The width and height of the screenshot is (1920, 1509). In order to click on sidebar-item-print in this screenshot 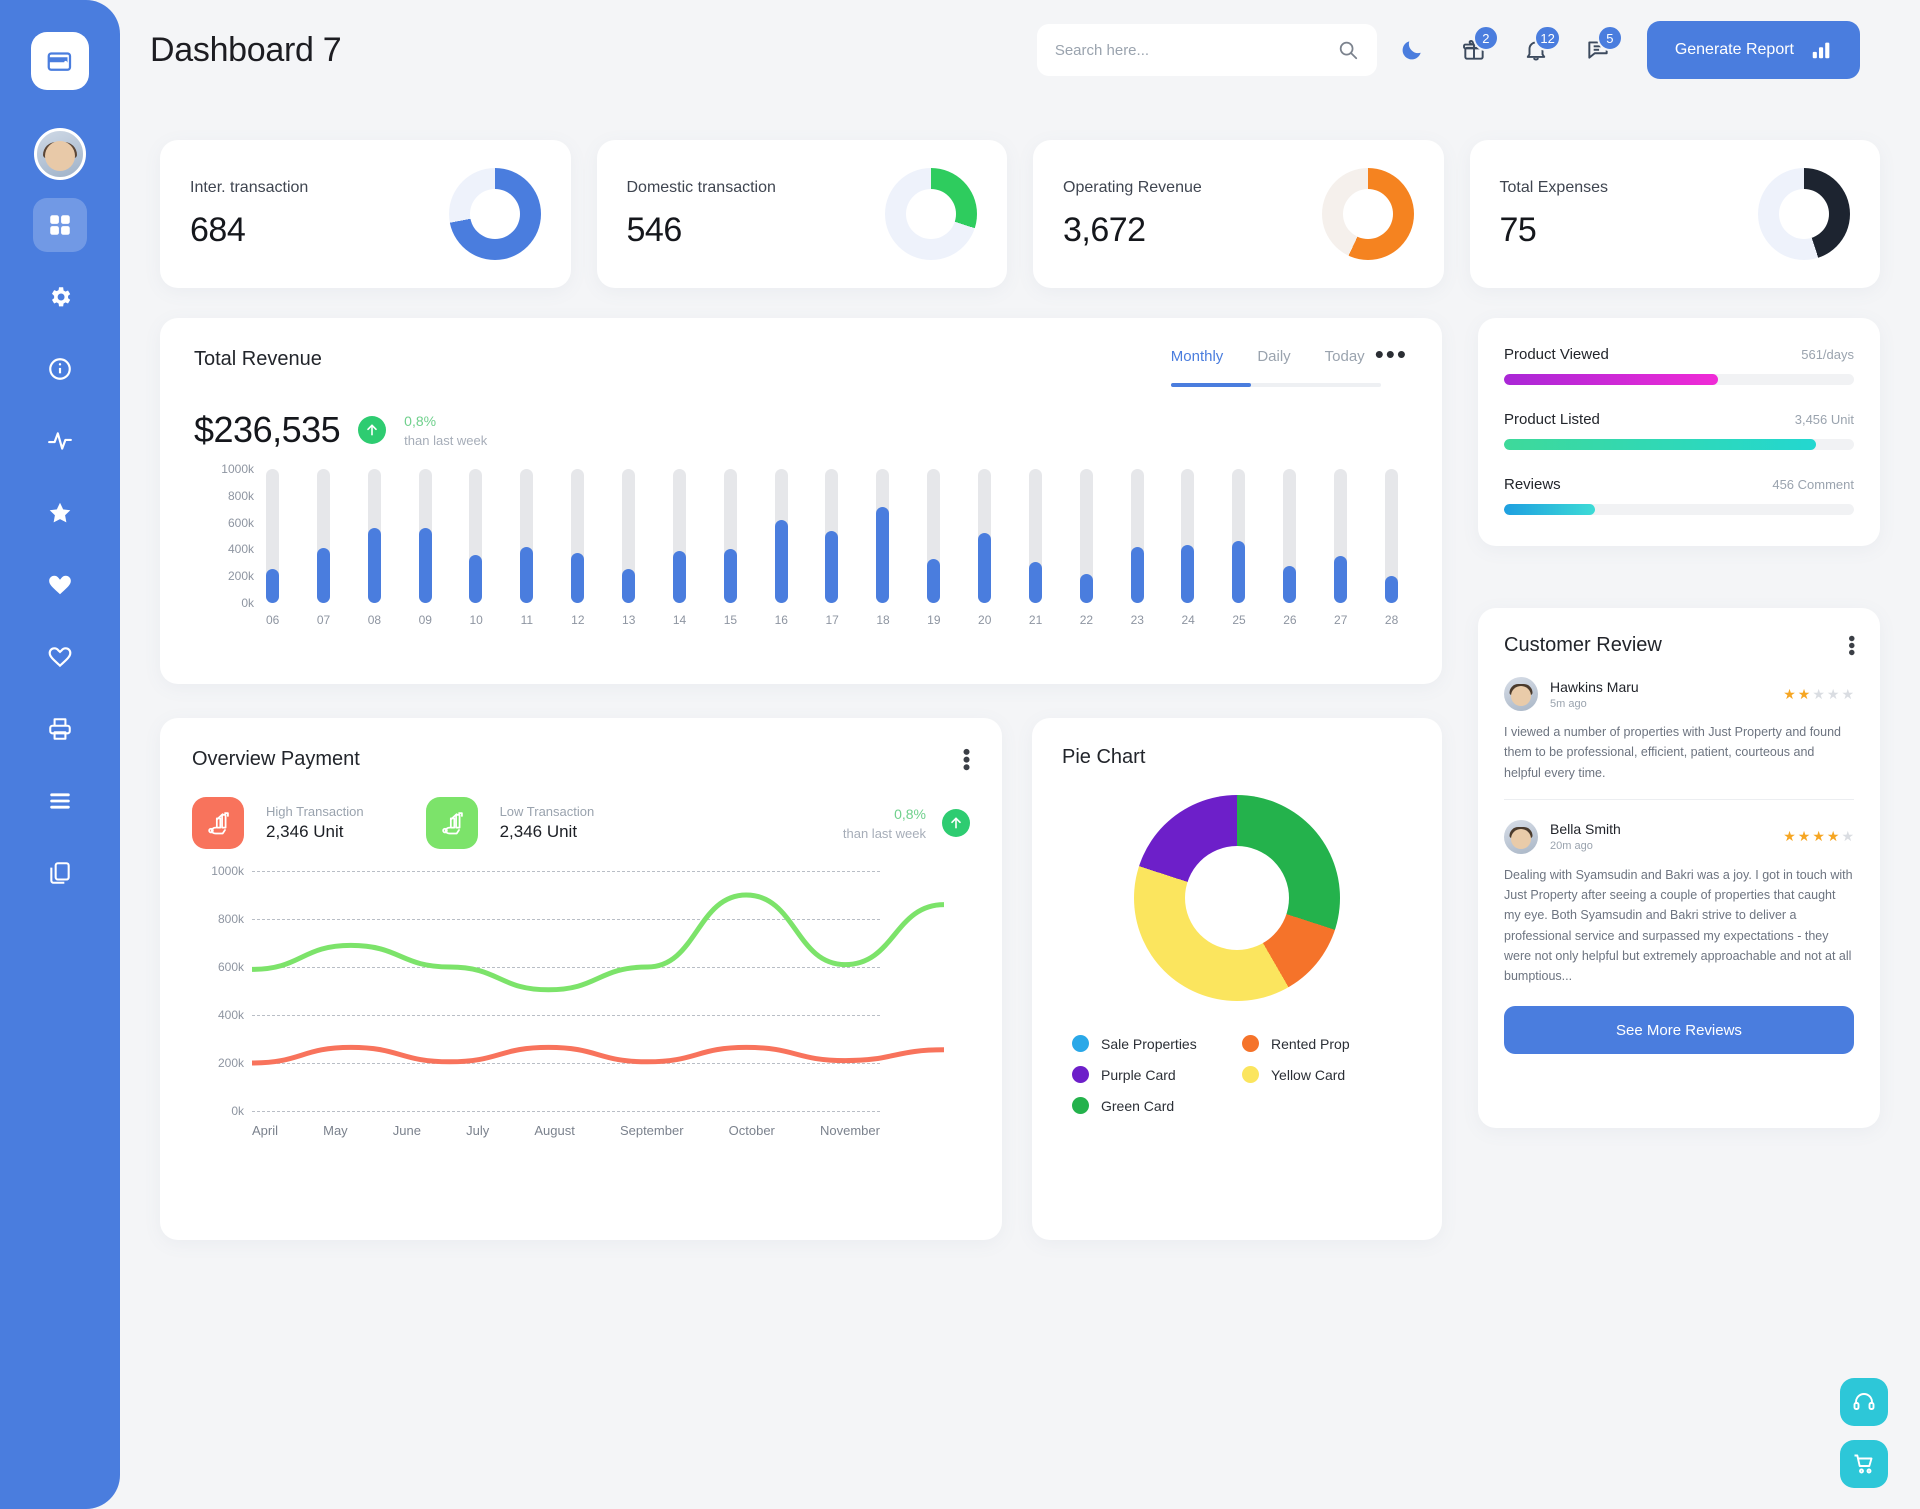, I will do `click(60, 729)`.